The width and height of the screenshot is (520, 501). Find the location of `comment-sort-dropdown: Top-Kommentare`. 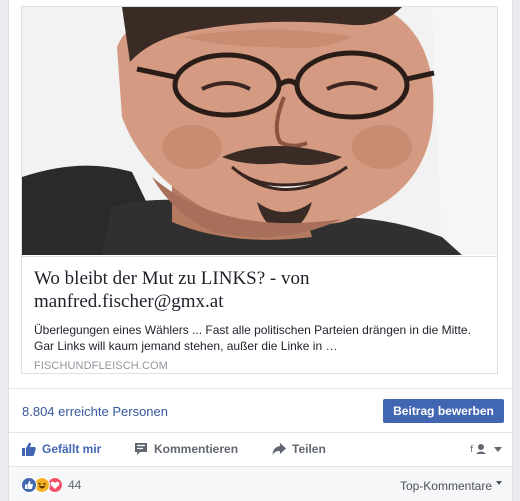

comment-sort-dropdown: Top-Kommentare is located at coordinates (451, 486).